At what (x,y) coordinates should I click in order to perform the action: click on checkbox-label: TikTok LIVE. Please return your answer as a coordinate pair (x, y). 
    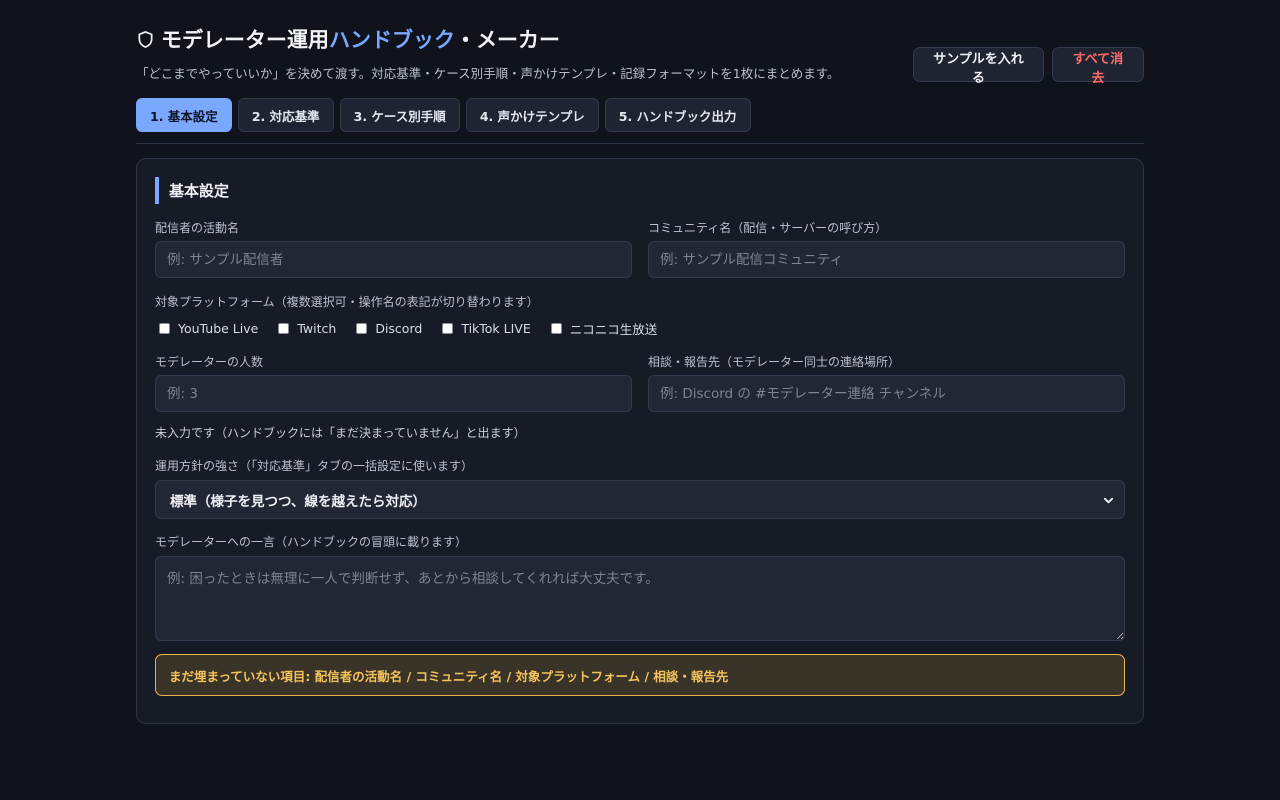
    Looking at the image, I should click on (496, 328).